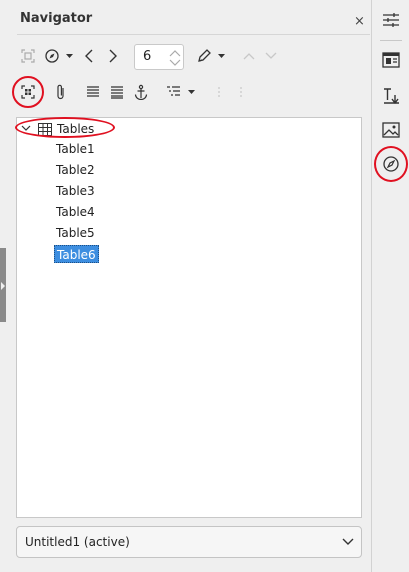  What do you see at coordinates (174, 92) in the screenshot?
I see `heading-levels-icon` at bounding box center [174, 92].